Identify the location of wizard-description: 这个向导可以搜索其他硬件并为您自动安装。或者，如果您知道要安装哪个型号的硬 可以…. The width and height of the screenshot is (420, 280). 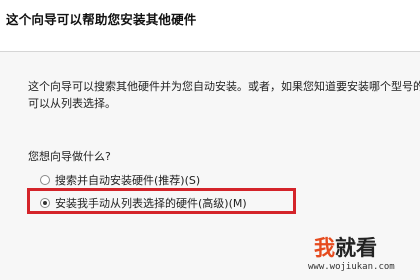
(224, 95).